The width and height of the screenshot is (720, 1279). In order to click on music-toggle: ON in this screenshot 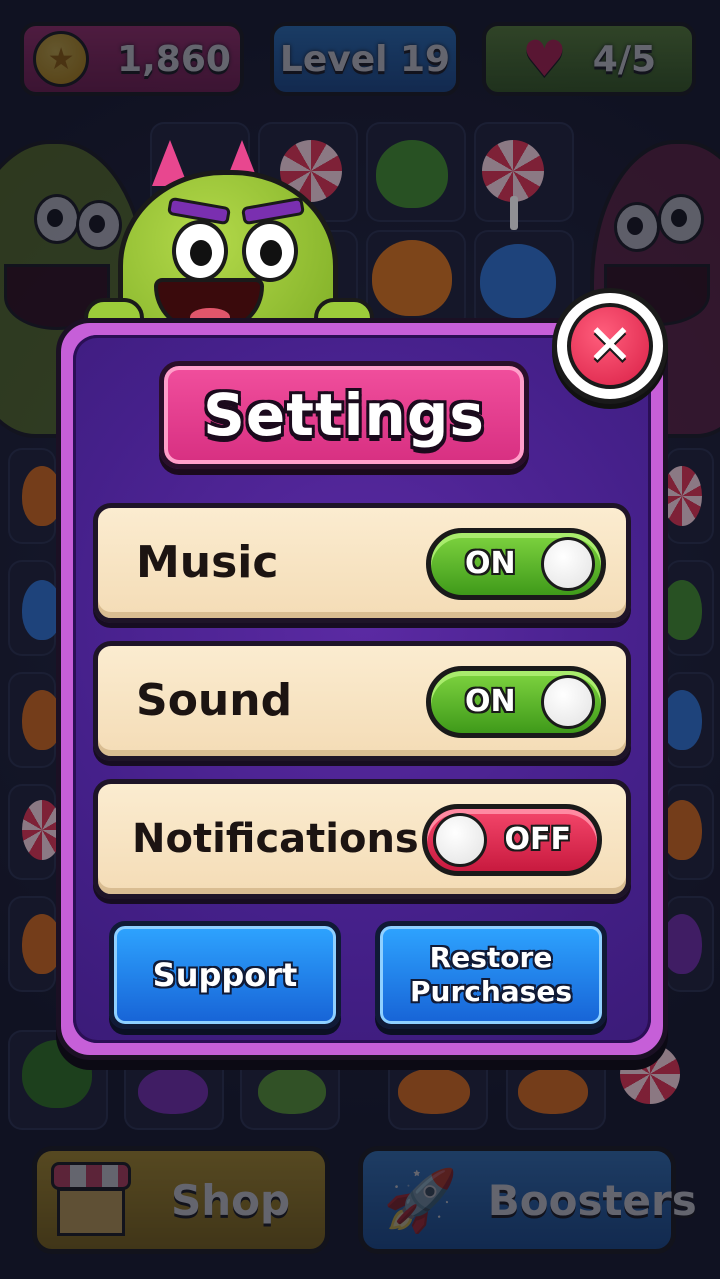, I will do `click(516, 564)`.